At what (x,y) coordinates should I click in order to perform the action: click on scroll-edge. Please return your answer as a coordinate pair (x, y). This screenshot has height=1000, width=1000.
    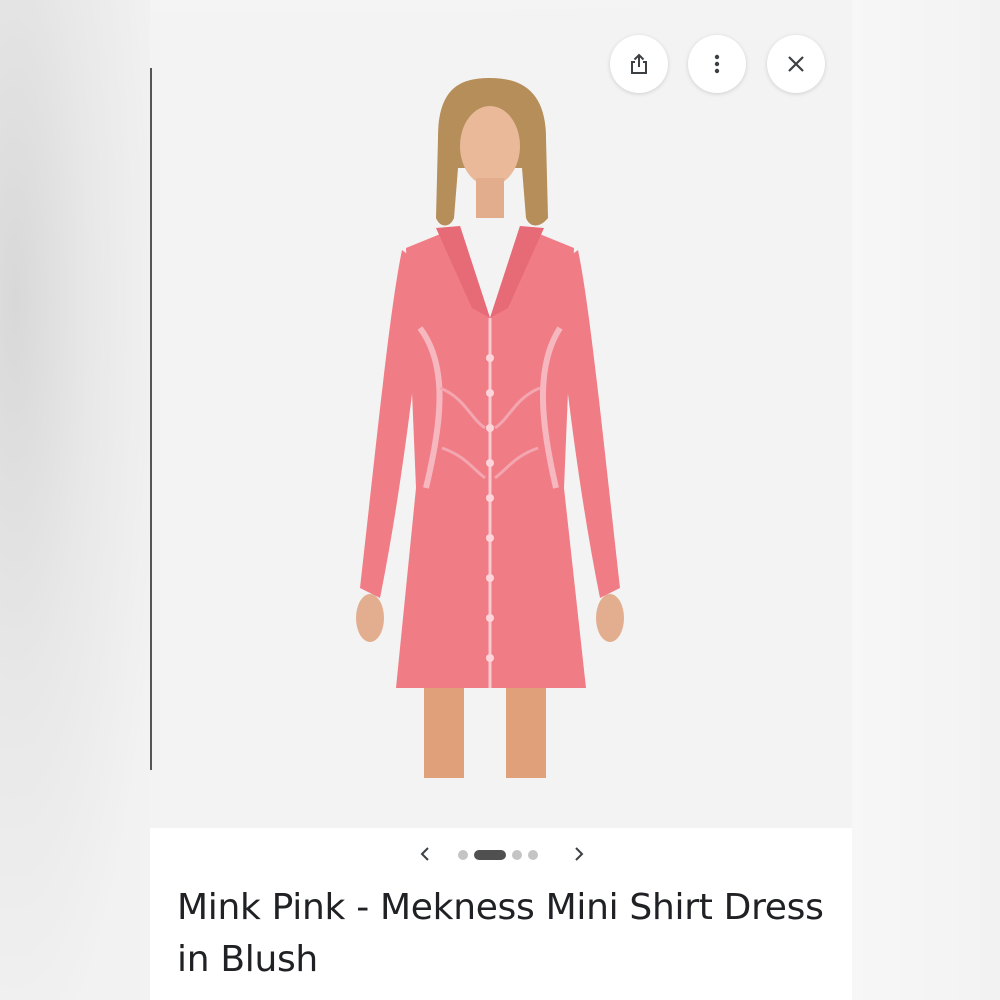
    Looking at the image, I should click on (151, 419).